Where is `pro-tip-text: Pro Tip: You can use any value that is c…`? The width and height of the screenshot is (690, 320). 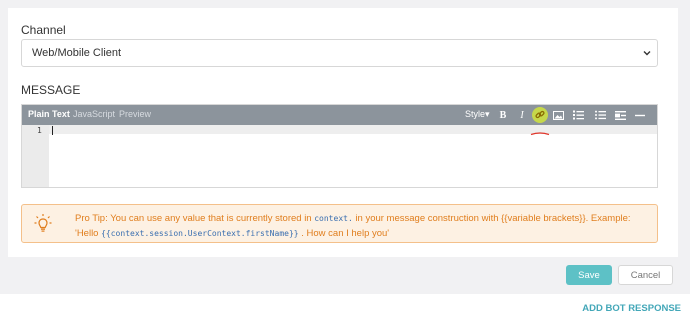 pro-tip-text: Pro Tip: You can use any value that is c… is located at coordinates (365, 226).